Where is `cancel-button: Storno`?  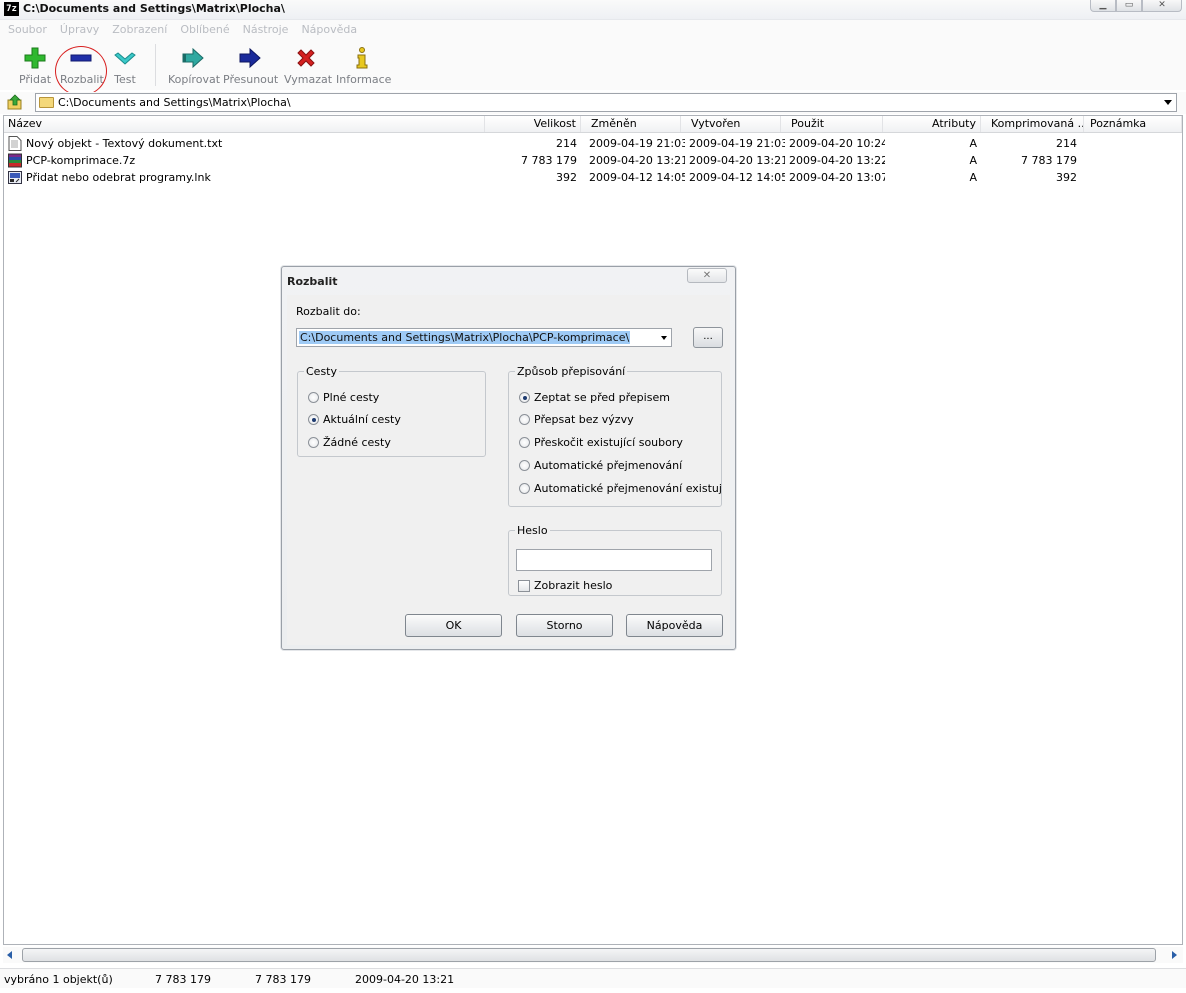
cancel-button: Storno is located at coordinates (564, 625).